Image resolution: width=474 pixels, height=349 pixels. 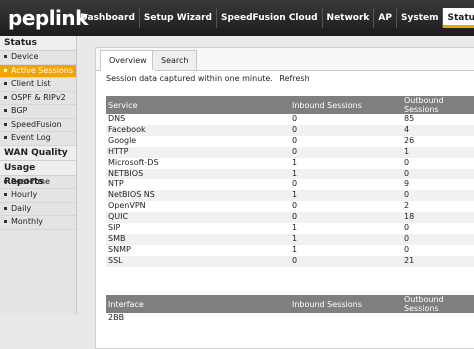 I want to click on table-row: SNMP 1 0, so click(x=290, y=250).